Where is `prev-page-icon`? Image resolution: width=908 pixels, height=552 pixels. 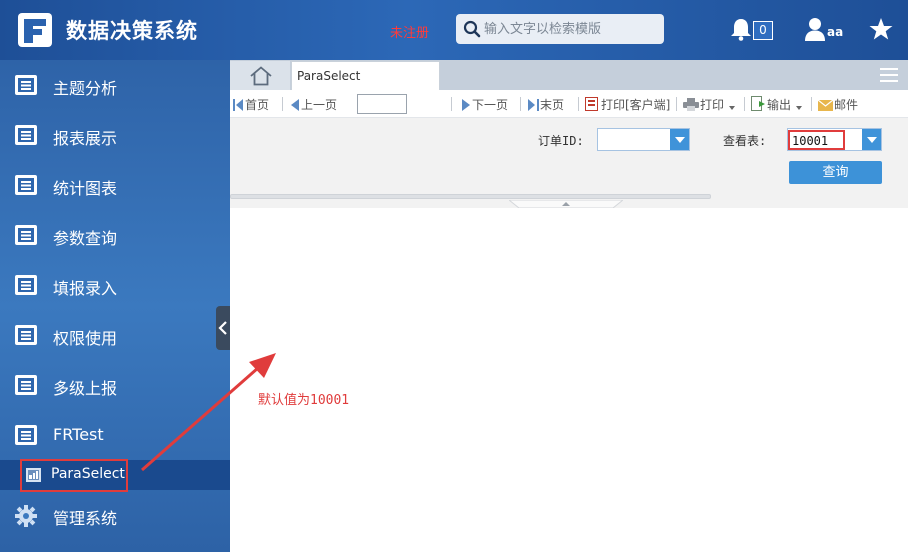
prev-page-icon is located at coordinates (295, 105).